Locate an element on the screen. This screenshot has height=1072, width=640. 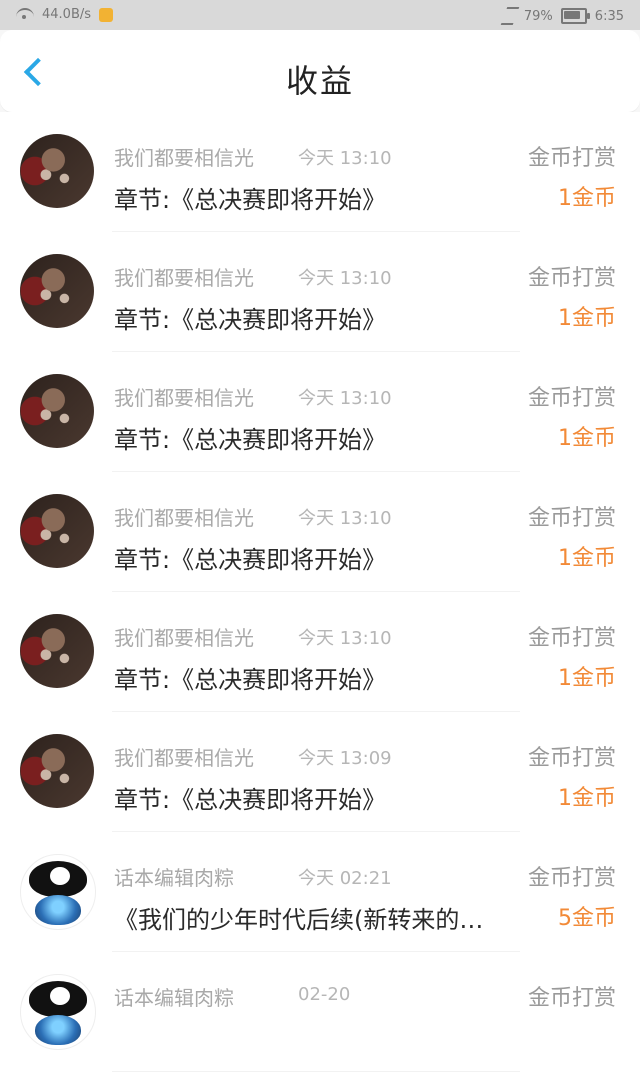
battery-icon is located at coordinates (575, 16).